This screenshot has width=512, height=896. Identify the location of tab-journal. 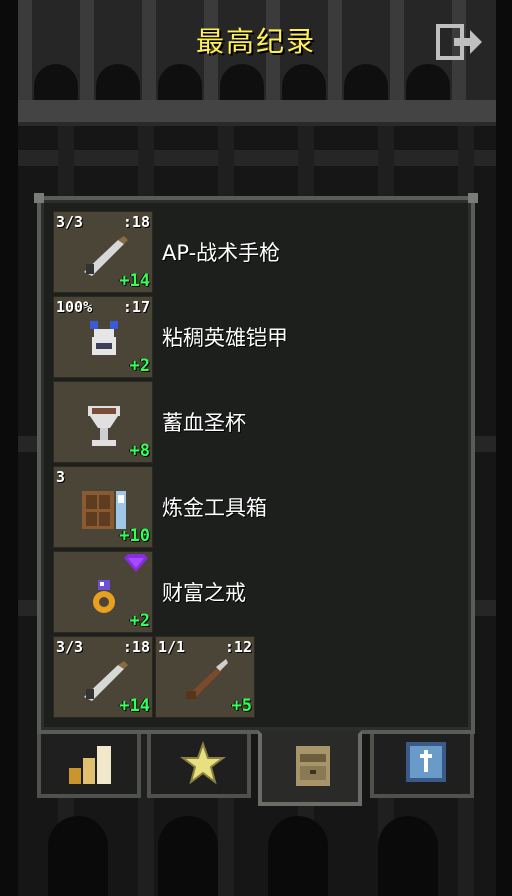
(422, 766).